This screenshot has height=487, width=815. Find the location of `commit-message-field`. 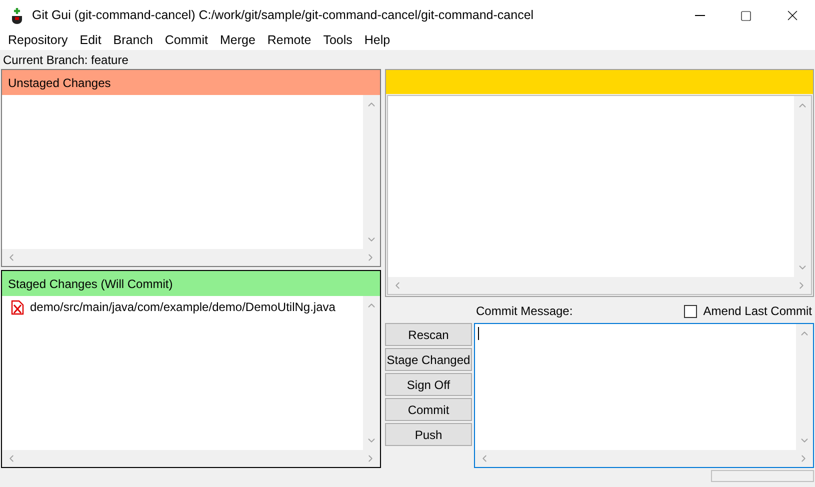

commit-message-field is located at coordinates (644, 395).